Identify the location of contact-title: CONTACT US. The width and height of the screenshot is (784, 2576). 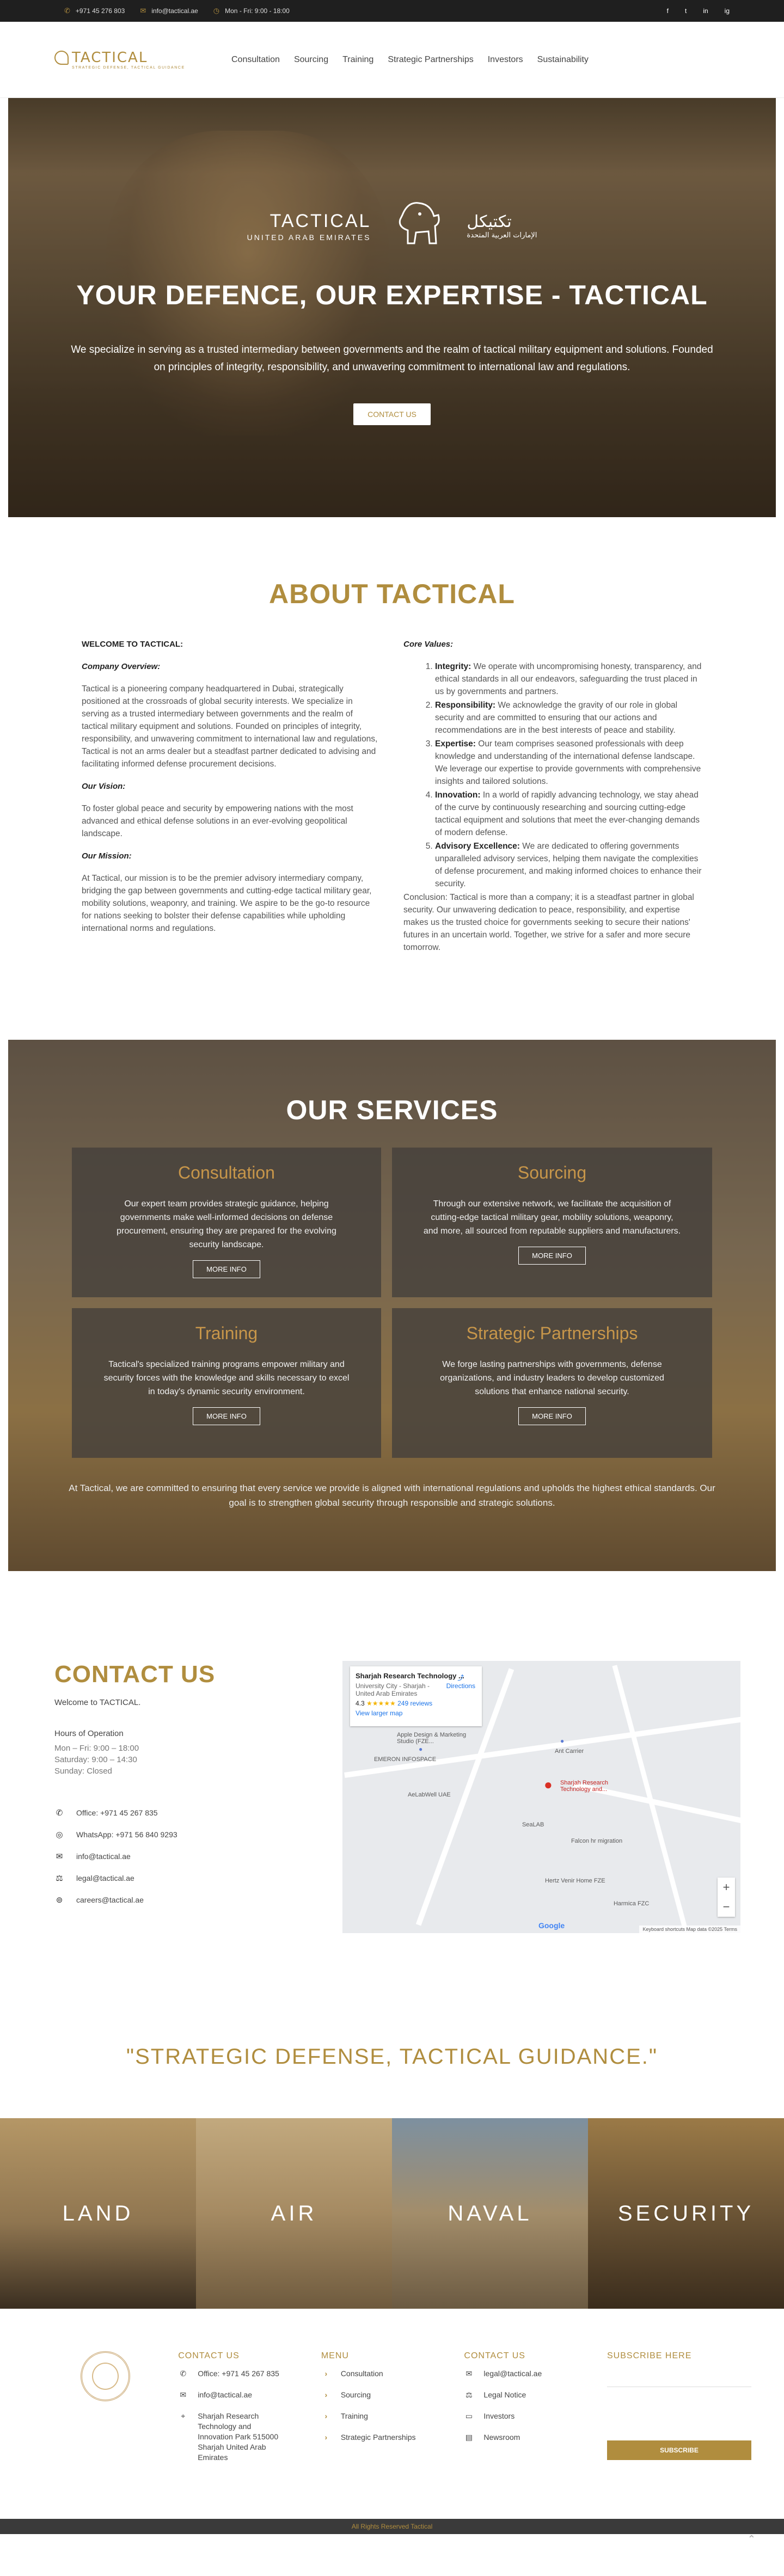
(135, 1674).